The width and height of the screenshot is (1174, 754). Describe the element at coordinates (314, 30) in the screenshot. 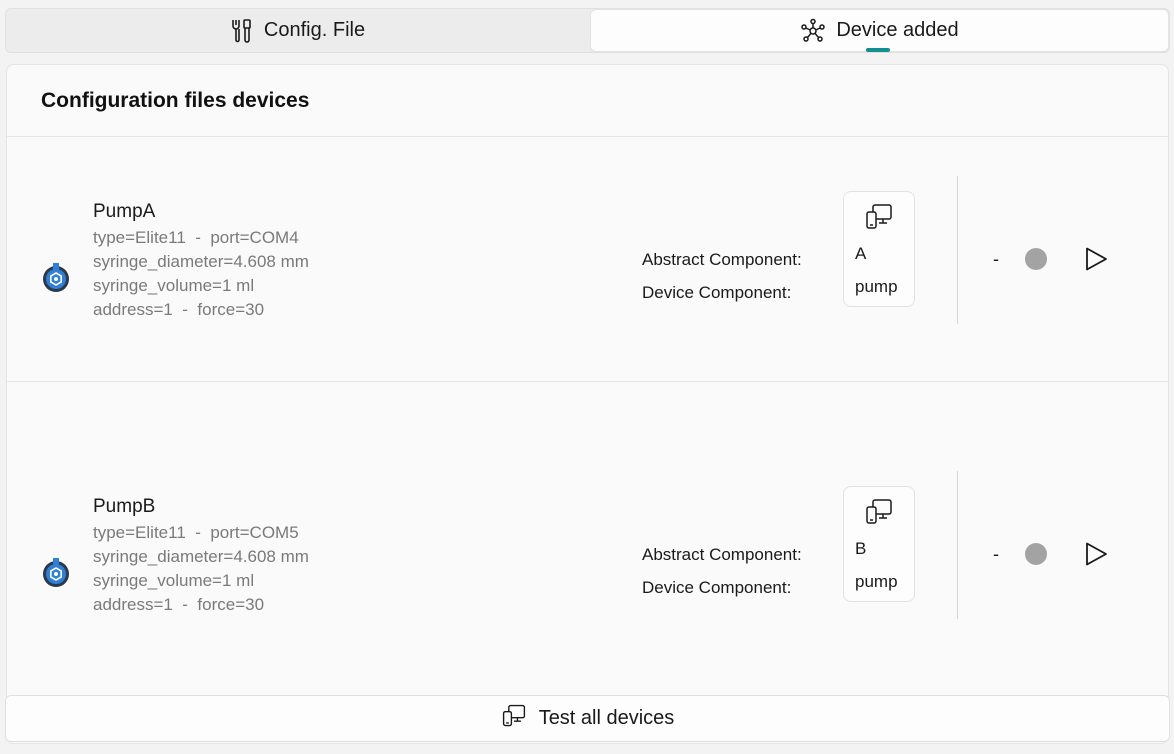

I see `tab-config-label: Config. File` at that location.